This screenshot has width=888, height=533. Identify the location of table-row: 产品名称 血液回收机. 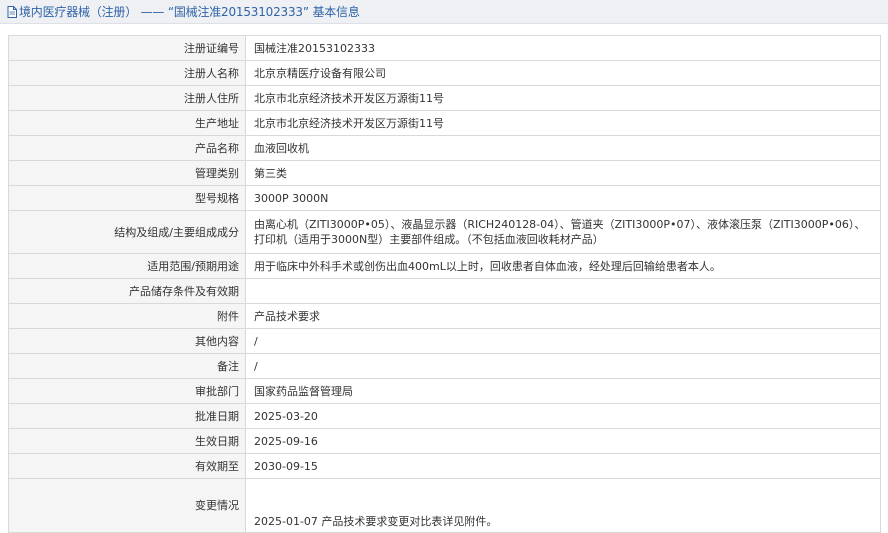
(444, 148).